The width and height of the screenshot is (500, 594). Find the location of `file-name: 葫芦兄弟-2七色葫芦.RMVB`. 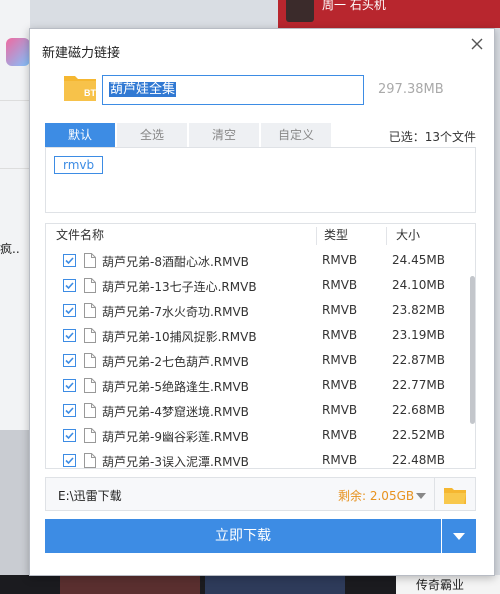

file-name: 葫芦兄弟-2七色葫芦.RMVB is located at coordinates (175, 362).